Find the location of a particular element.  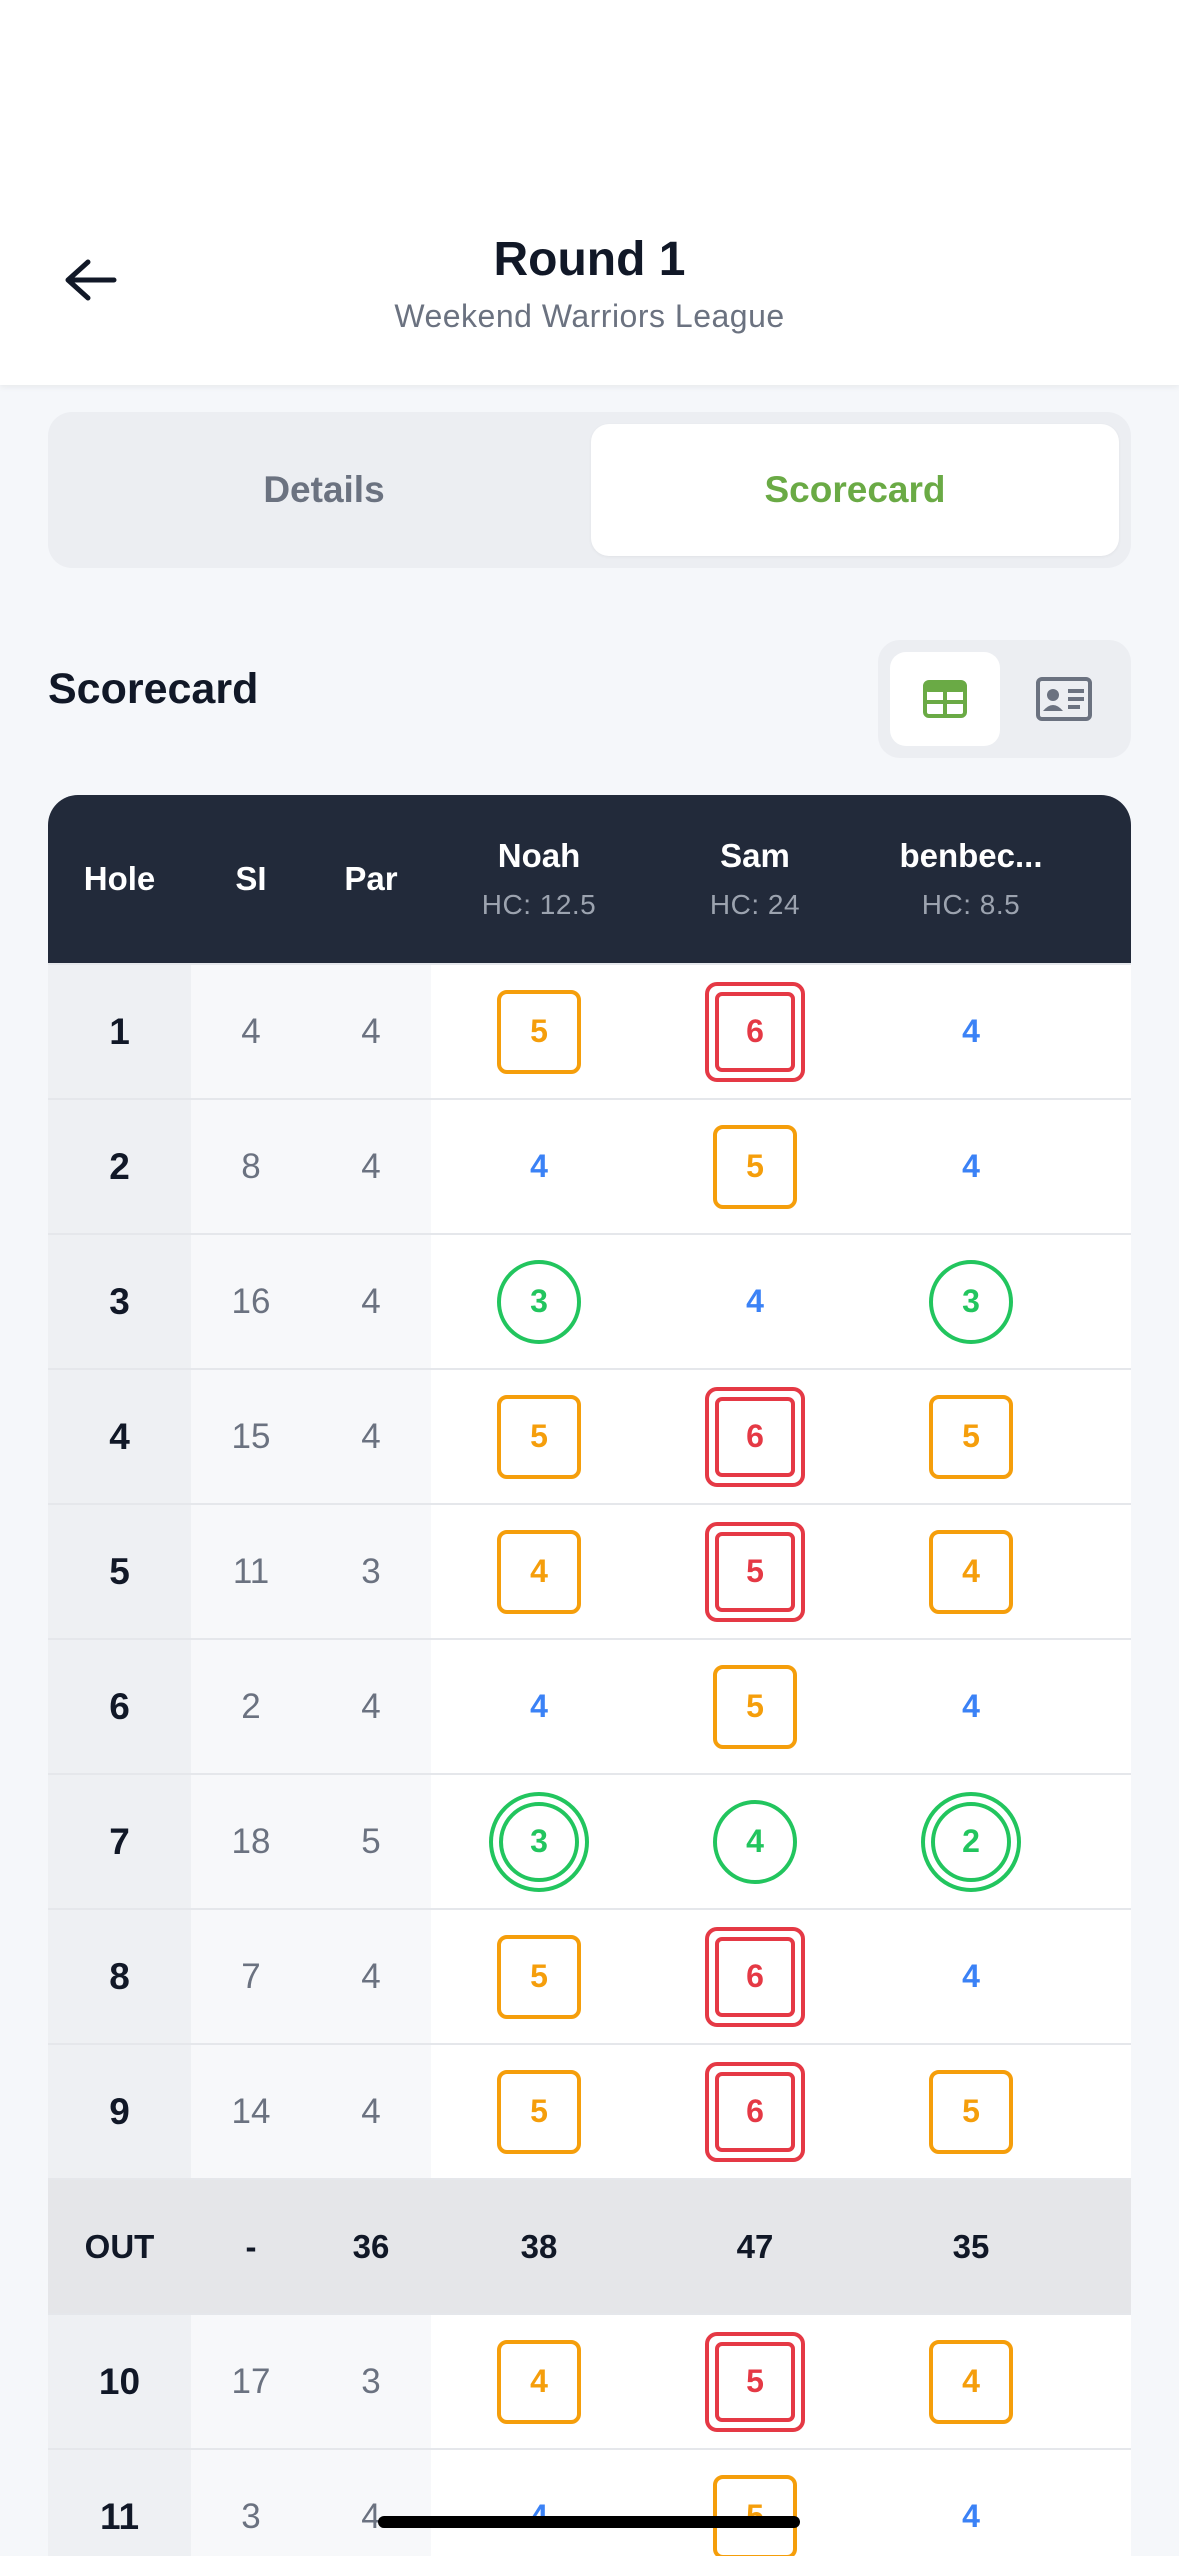

hole-par: 5 is located at coordinates (371, 1841).